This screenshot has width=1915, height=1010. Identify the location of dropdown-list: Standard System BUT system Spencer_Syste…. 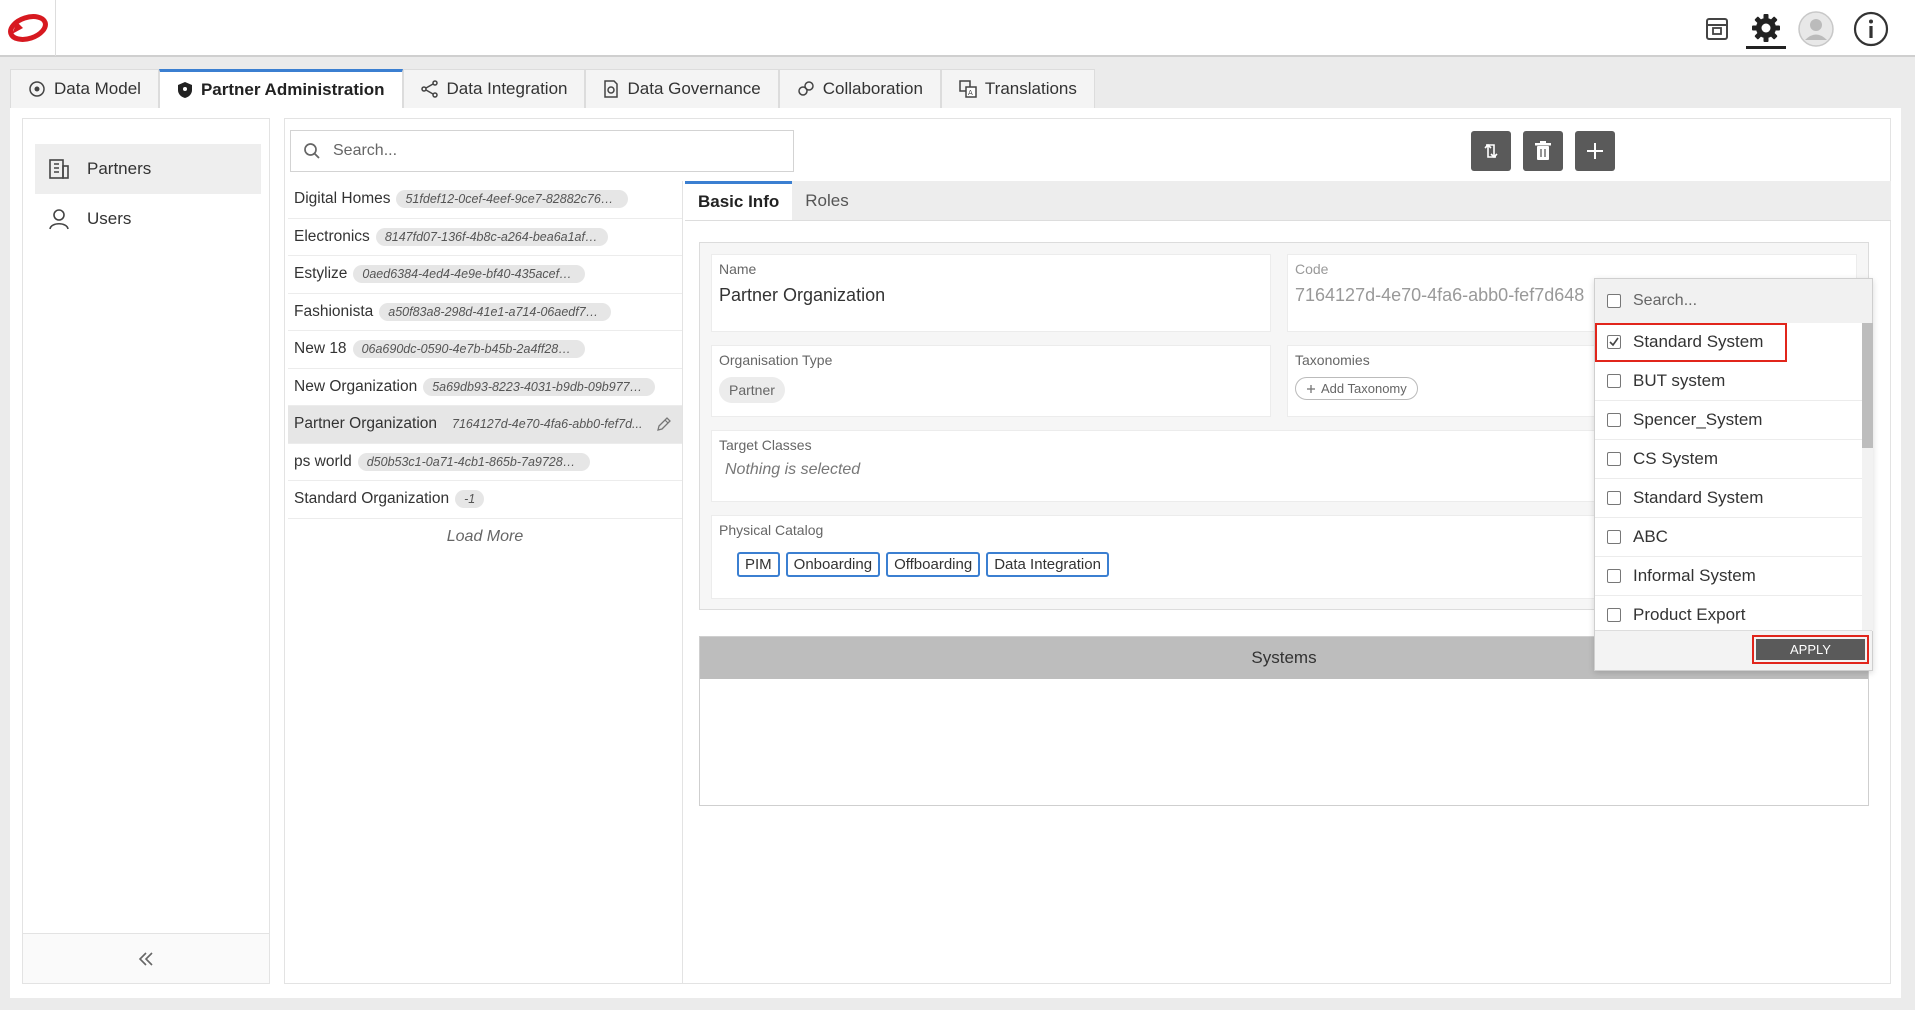
(1728, 477).